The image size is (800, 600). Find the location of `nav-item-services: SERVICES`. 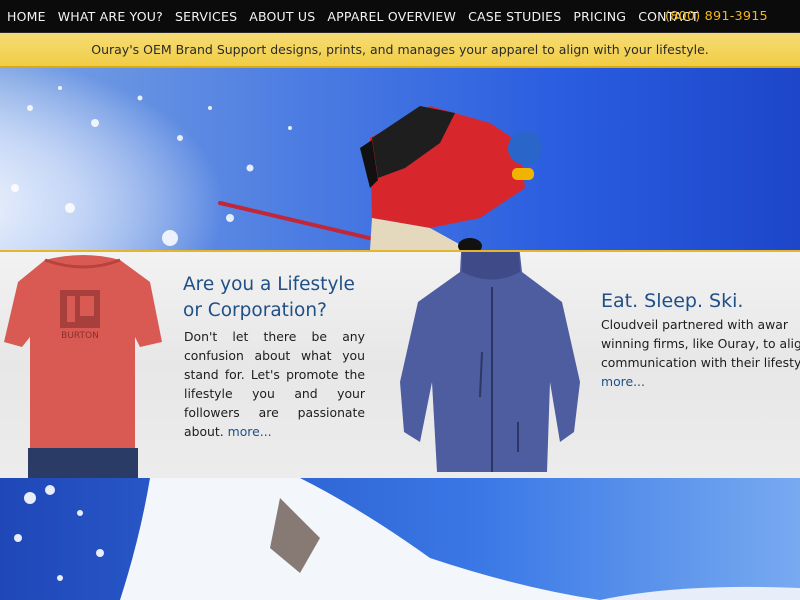

nav-item-services: SERVICES is located at coordinates (206, 16).